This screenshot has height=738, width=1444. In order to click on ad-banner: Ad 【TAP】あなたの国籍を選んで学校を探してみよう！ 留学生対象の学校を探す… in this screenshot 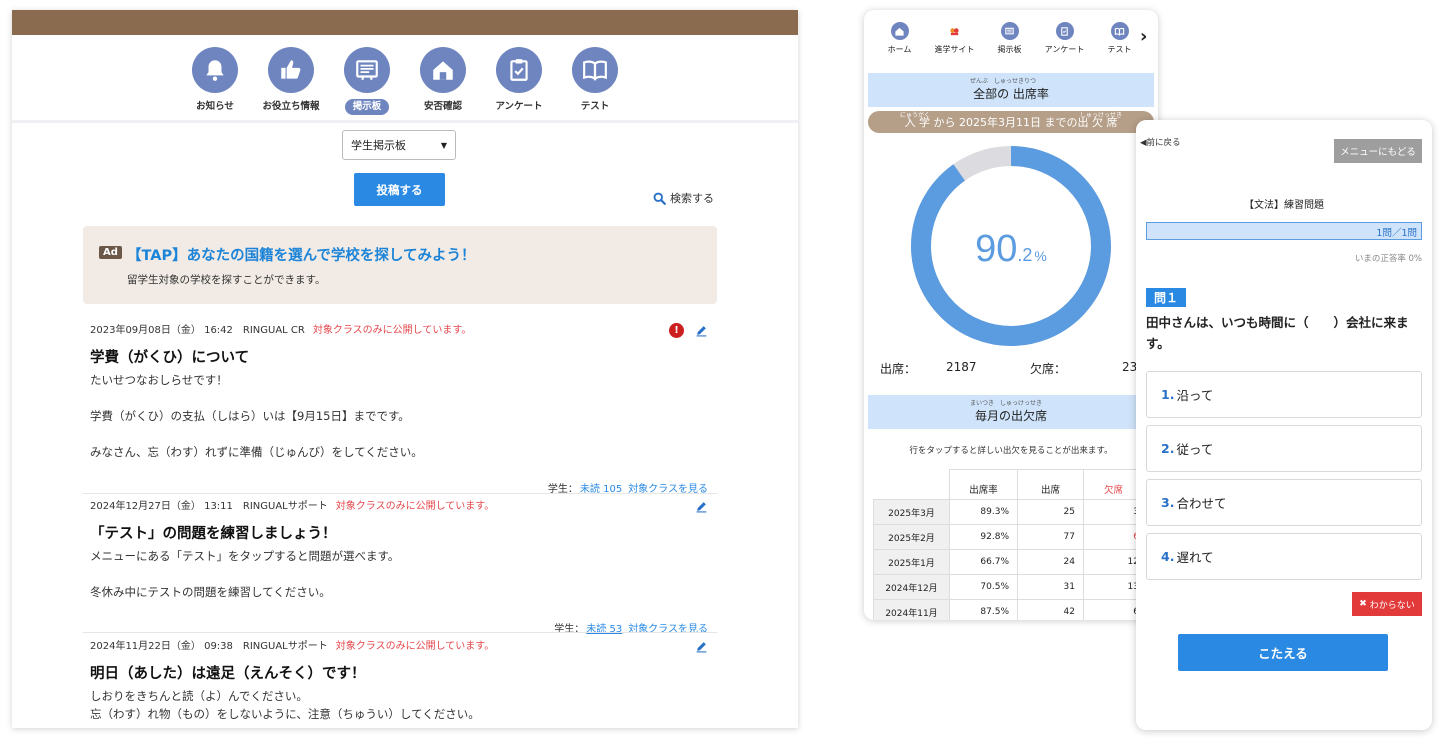, I will do `click(400, 265)`.